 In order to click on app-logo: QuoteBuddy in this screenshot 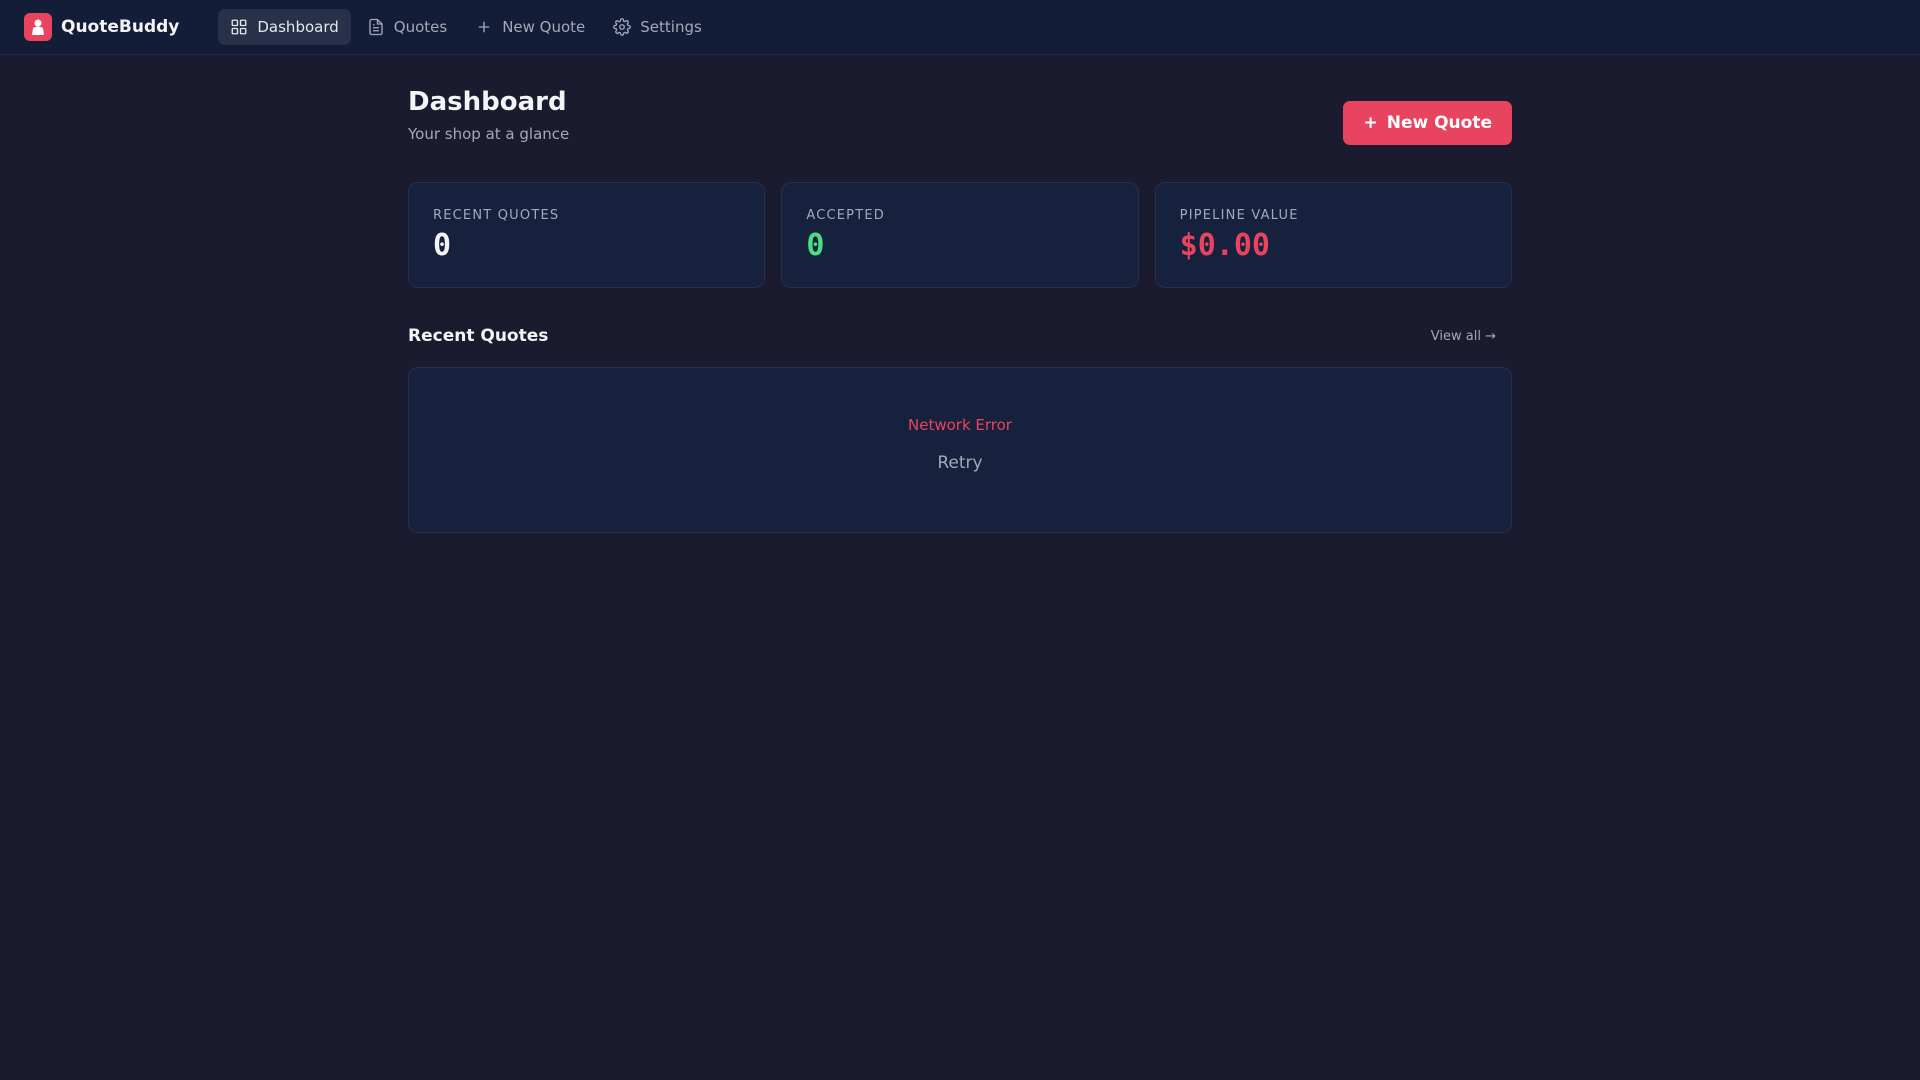, I will do `click(101, 27)`.